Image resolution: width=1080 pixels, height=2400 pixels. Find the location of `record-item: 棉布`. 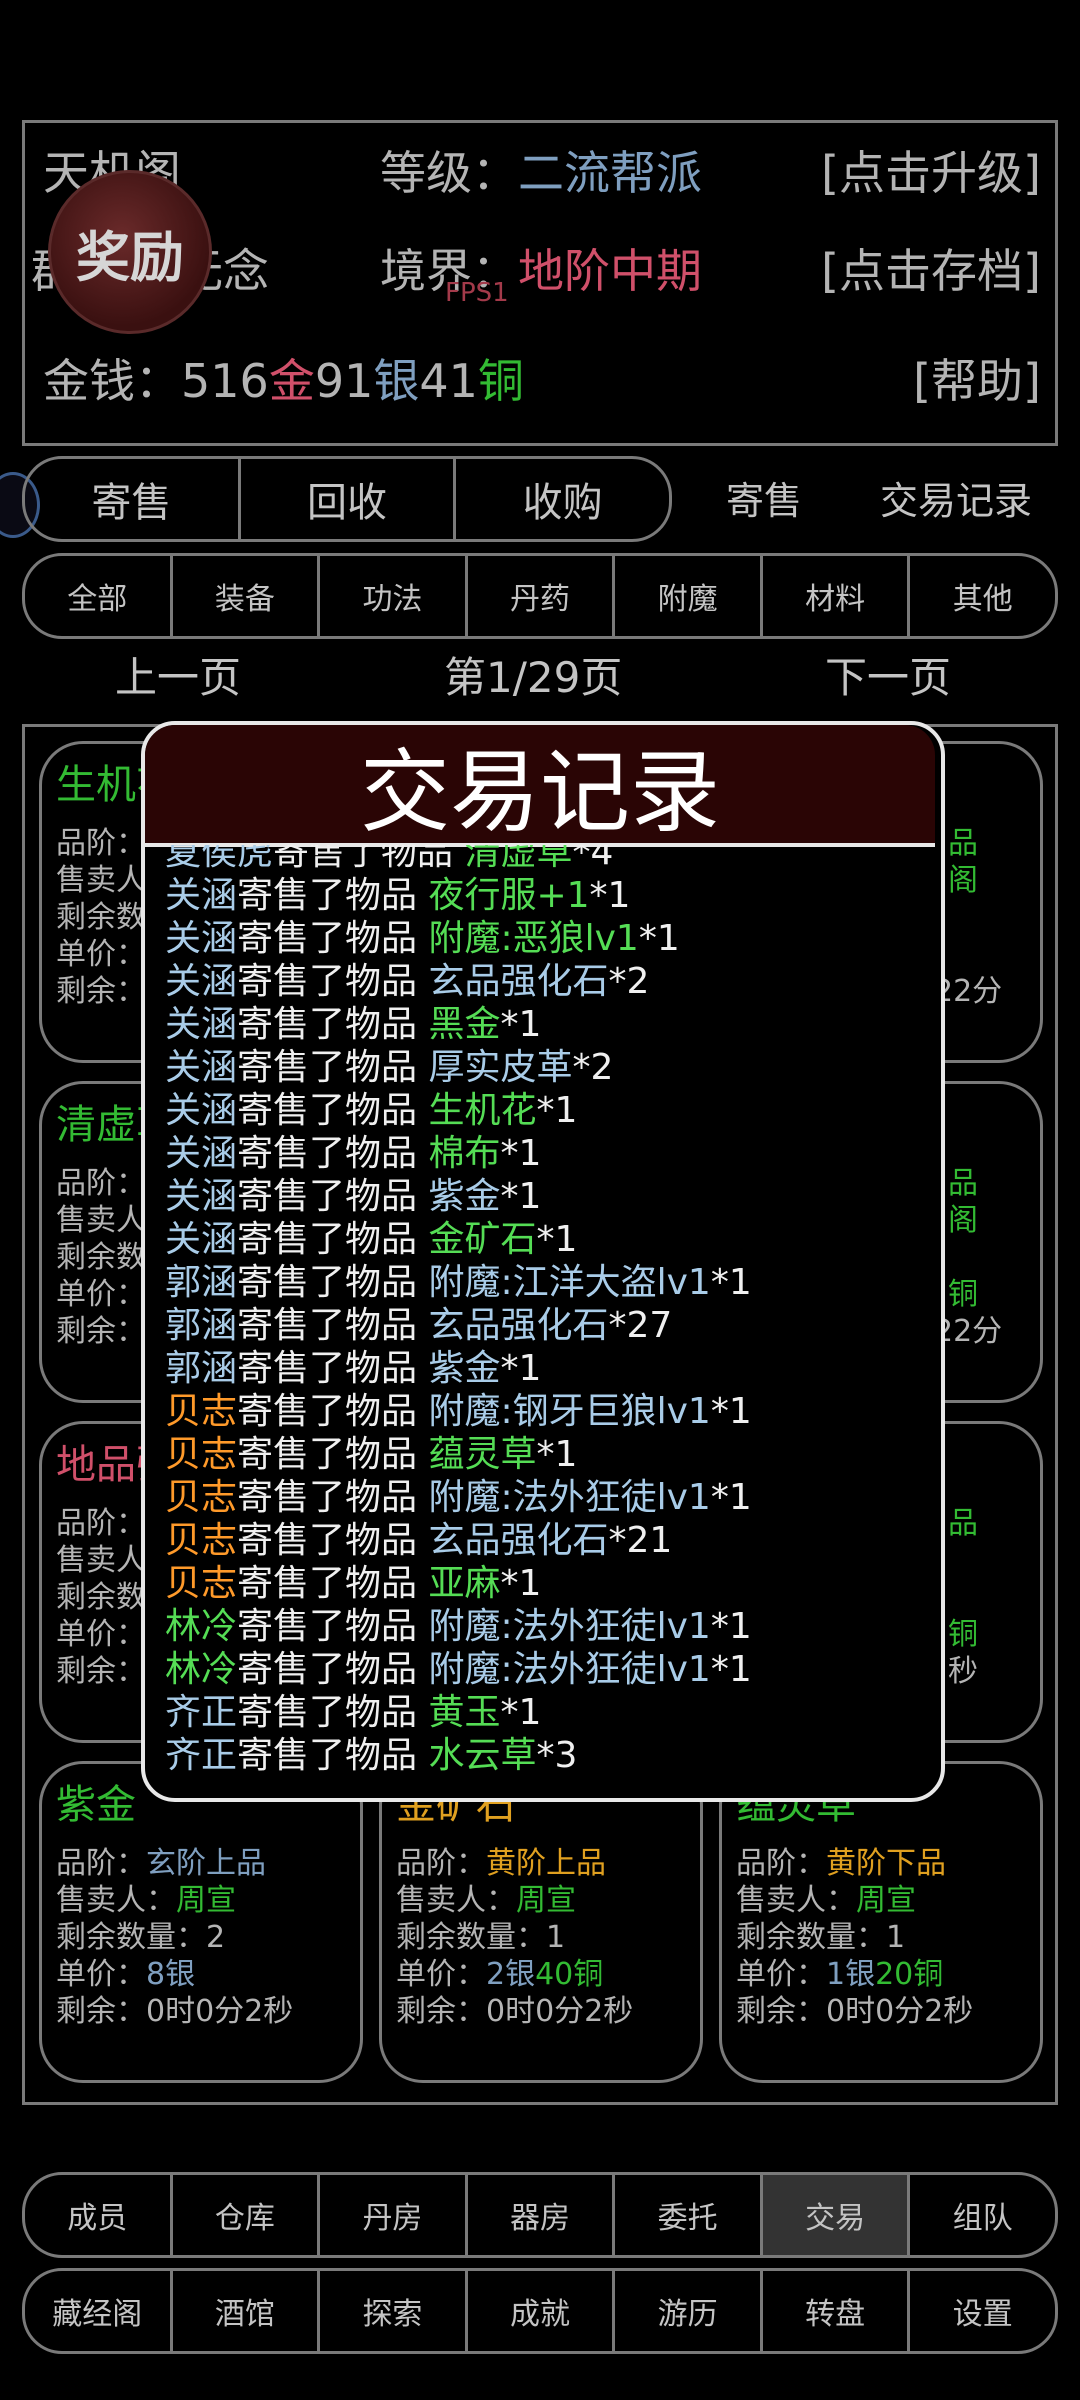

record-item: 棉布 is located at coordinates (464, 1153).